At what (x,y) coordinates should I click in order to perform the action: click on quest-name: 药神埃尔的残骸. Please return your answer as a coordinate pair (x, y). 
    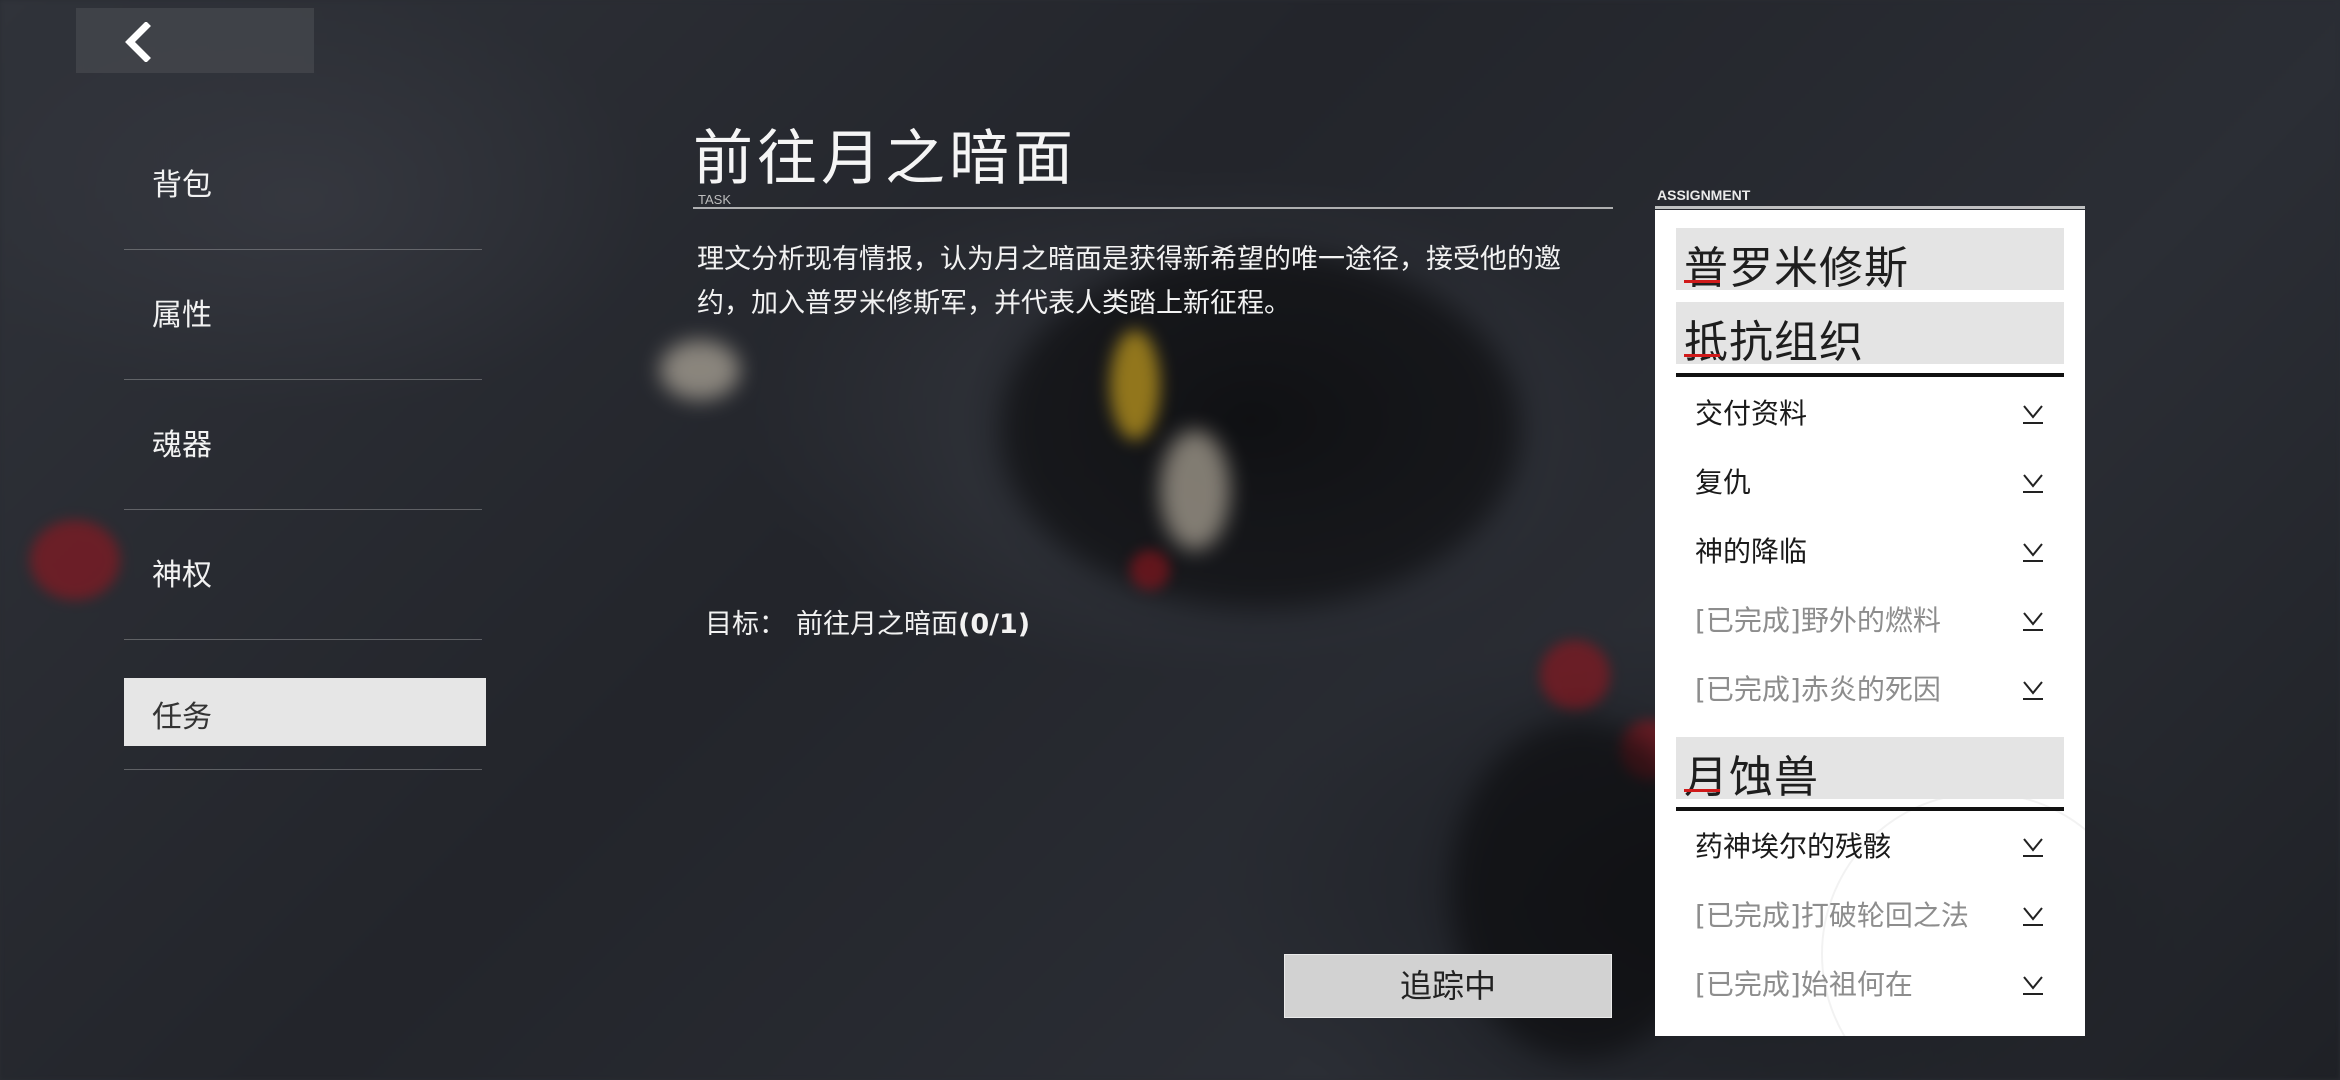
    Looking at the image, I should click on (1793, 846).